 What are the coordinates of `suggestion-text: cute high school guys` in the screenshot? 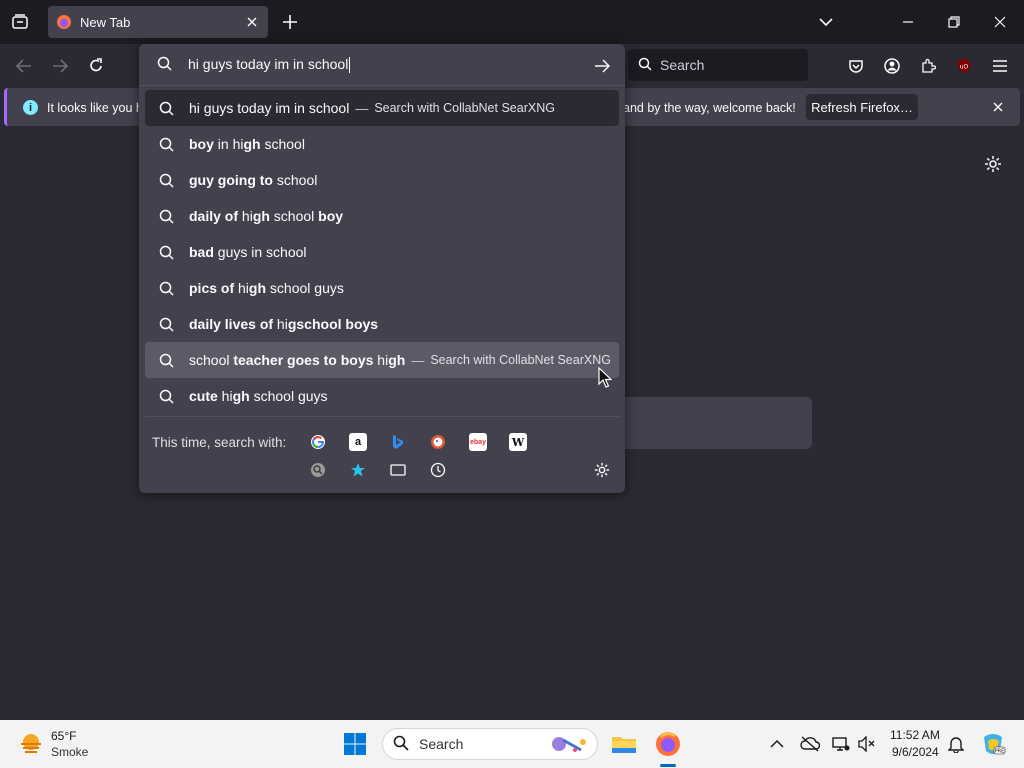 It's located at (258, 396).